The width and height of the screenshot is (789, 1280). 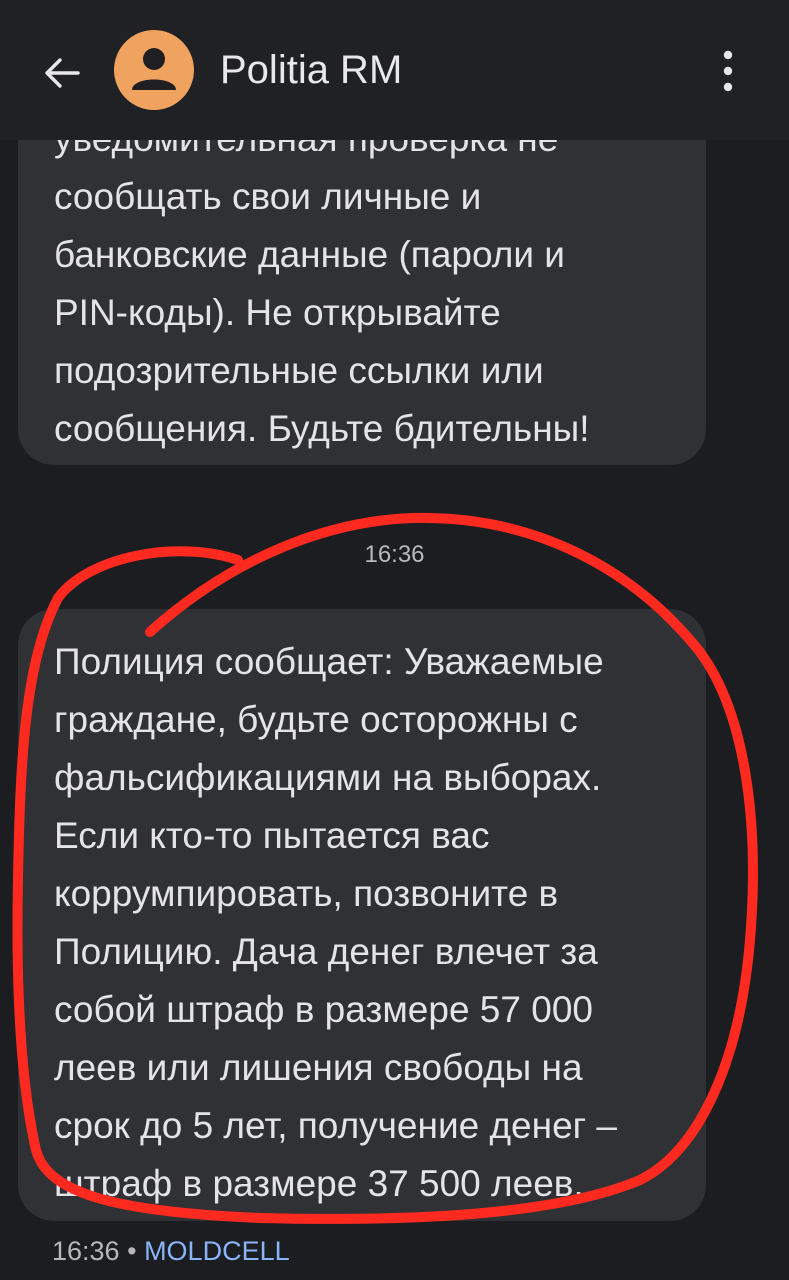 I want to click on message-line: фальсификациями на выборах., so click(x=328, y=777).